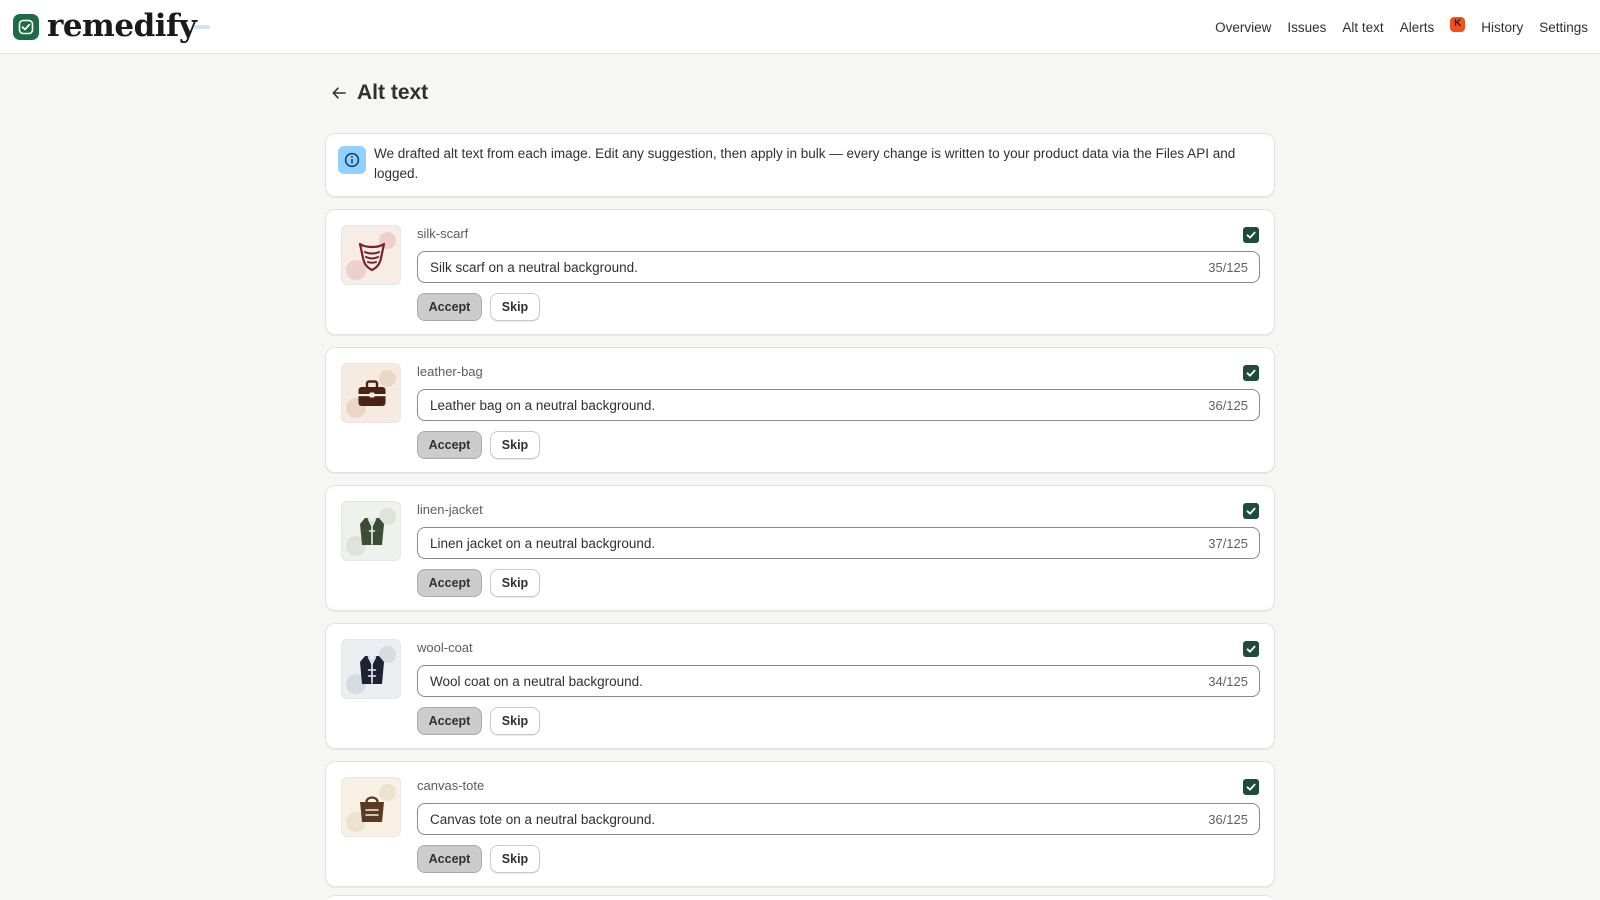 This screenshot has width=1600, height=900. I want to click on alt-text-card: linen-jacket 37/125 Accept Skip, so click(800, 548).